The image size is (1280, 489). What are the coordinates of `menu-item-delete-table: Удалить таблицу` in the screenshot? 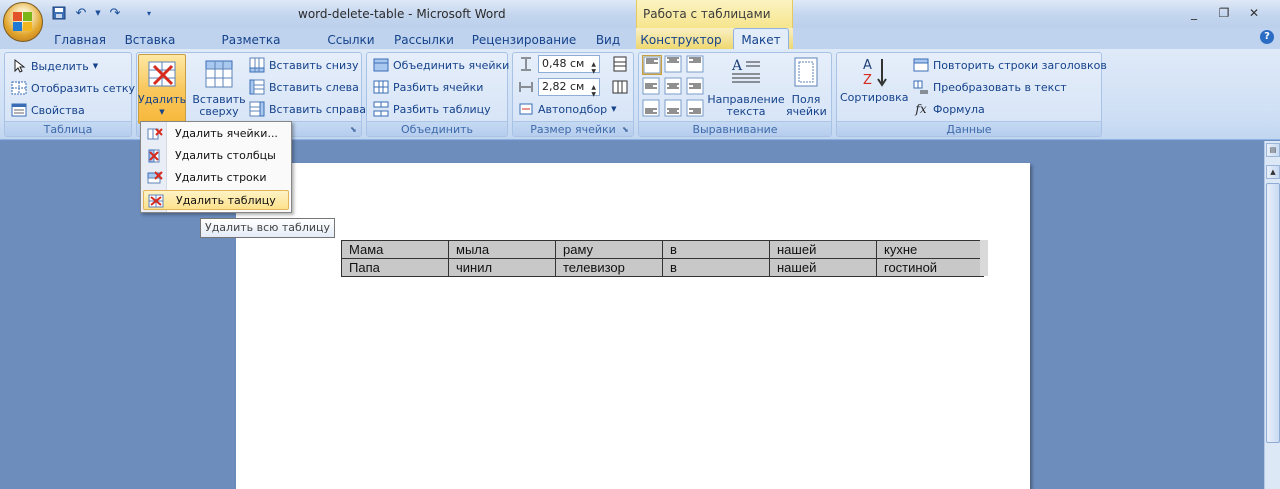 It's located at (216, 200).